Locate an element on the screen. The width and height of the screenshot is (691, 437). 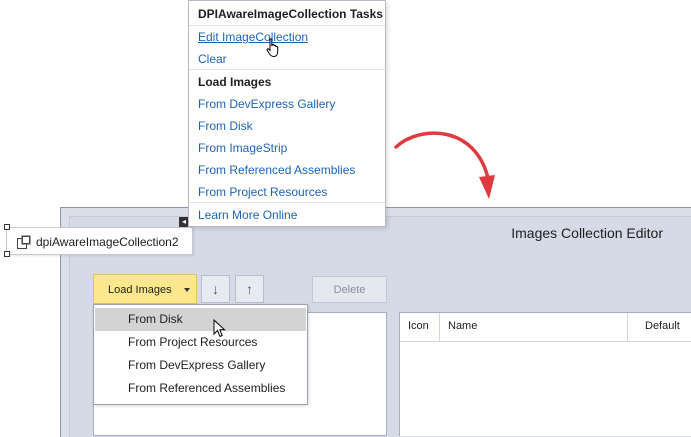
learn-more-online-link: Learn More Online is located at coordinates (247, 215).